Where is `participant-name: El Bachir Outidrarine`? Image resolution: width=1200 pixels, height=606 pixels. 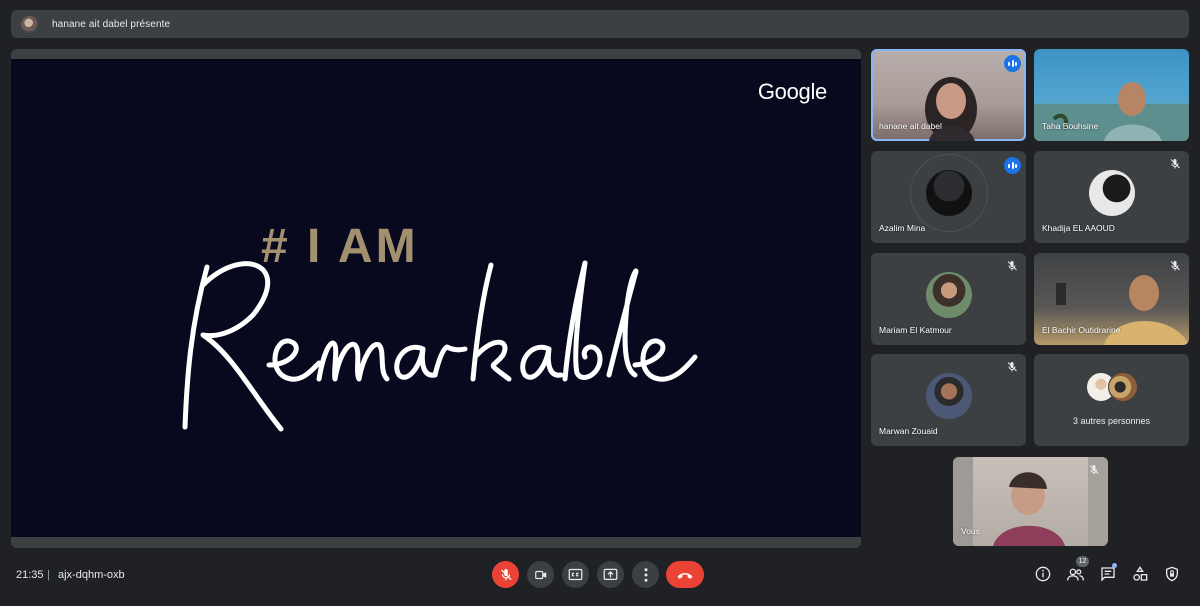 participant-name: El Bachir Outidrarine is located at coordinates (1081, 330).